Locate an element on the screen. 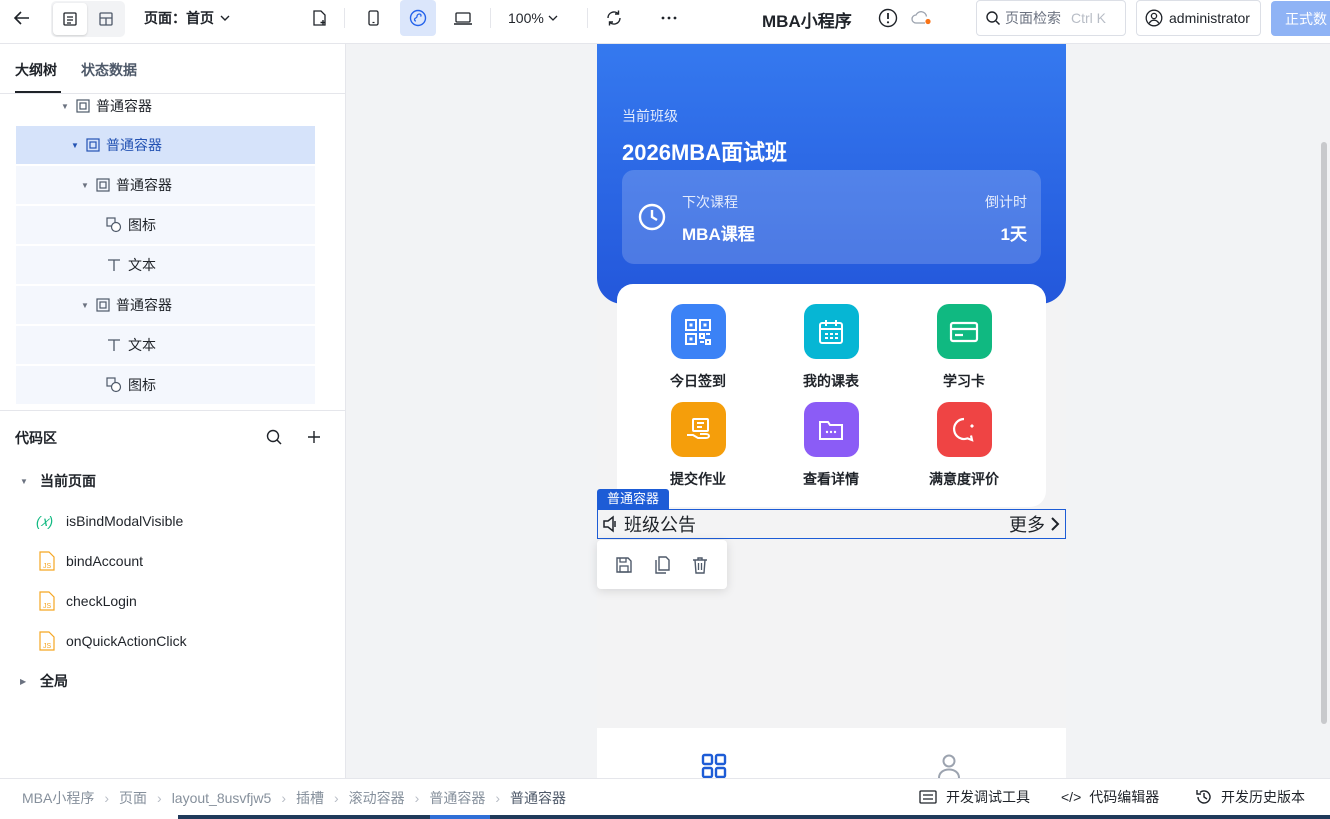 The image size is (1330, 819). outline-tree: ▼ 普通容器 ▼ 普通容器 ▼ 普通容器 图标 文本 ▼ 普通容器 文本 图标 is located at coordinates (172, 253).